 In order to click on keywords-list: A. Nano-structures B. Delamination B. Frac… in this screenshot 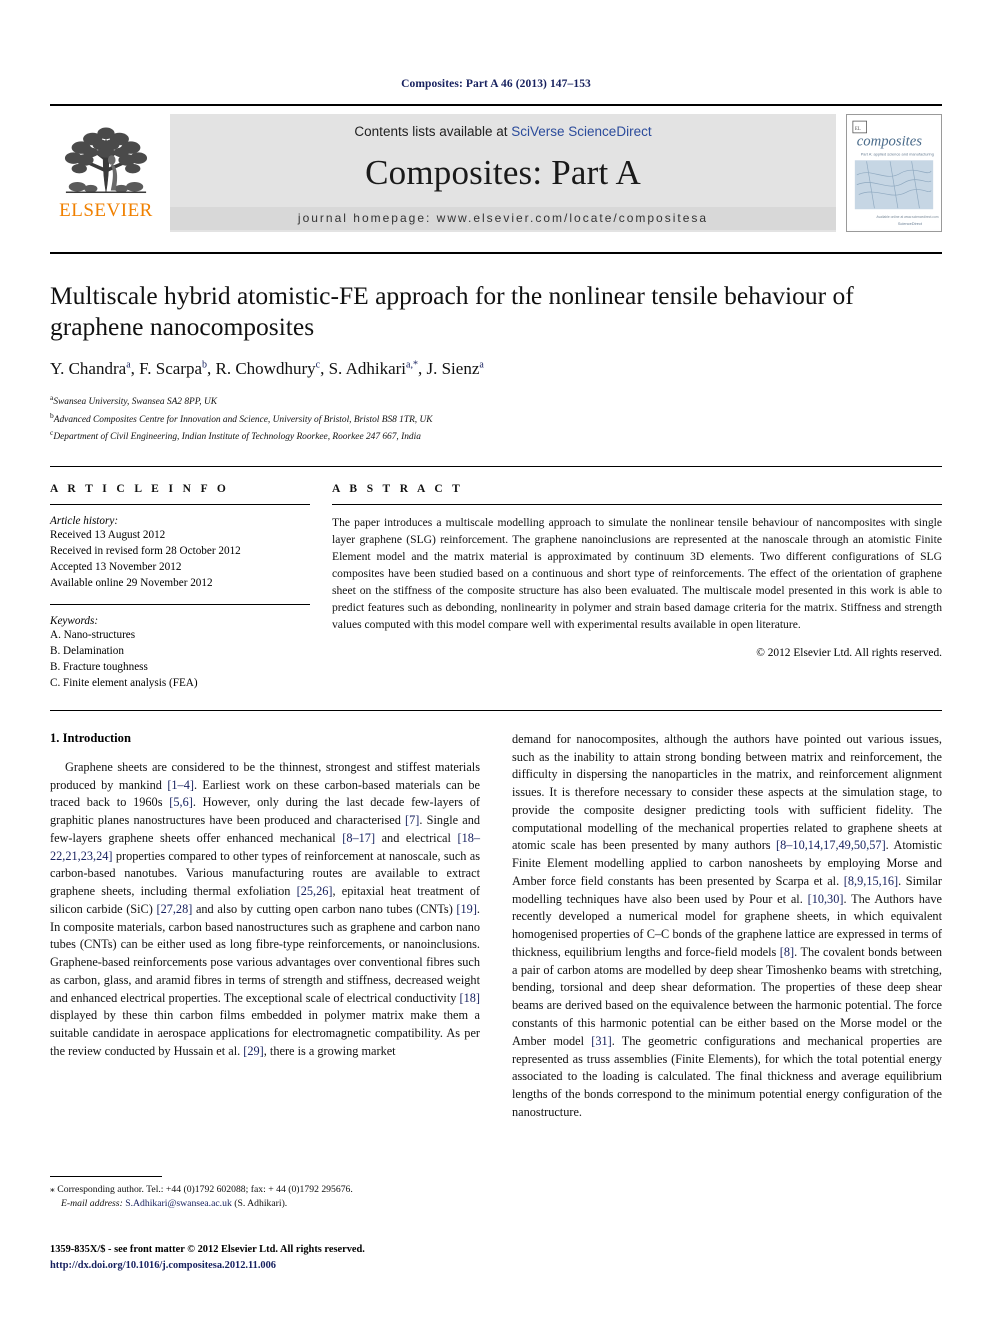, I will do `click(180, 660)`.